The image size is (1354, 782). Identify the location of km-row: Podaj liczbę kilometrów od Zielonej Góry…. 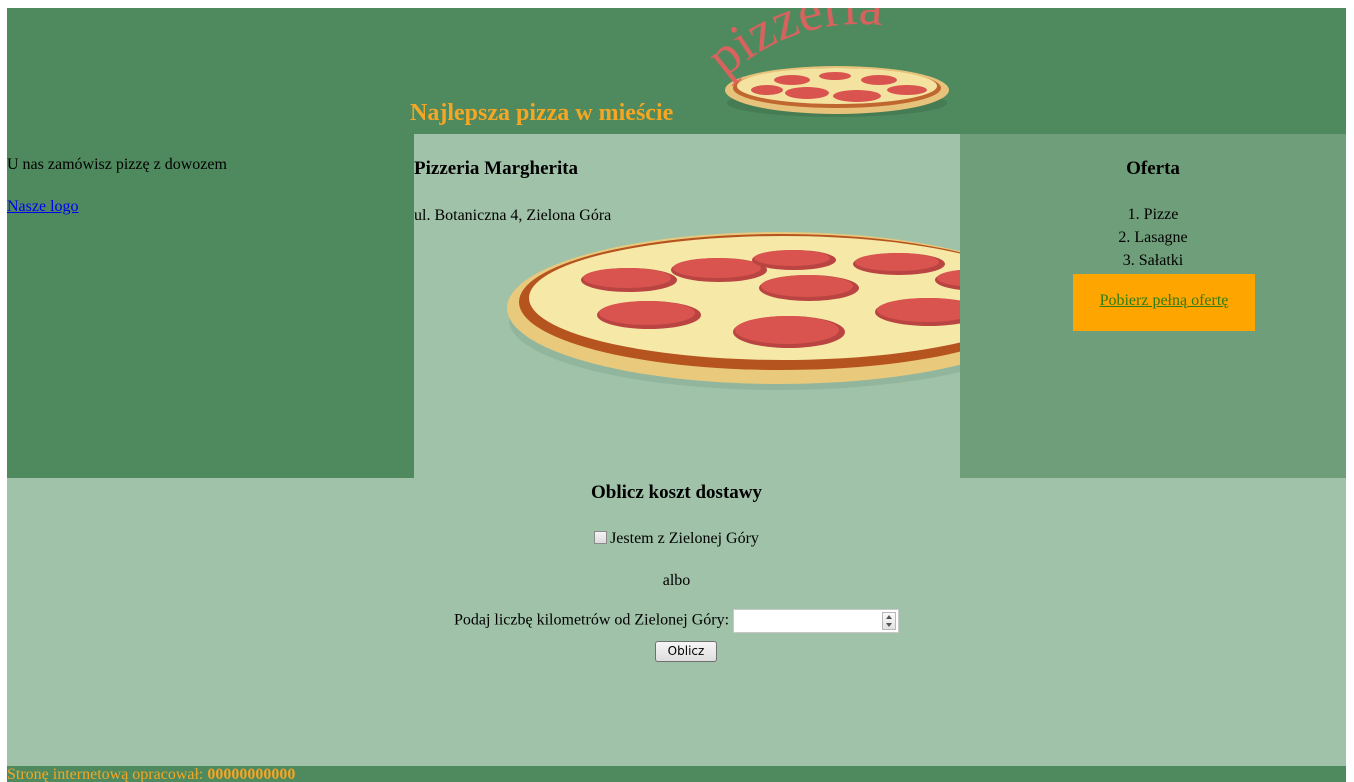
(676, 621).